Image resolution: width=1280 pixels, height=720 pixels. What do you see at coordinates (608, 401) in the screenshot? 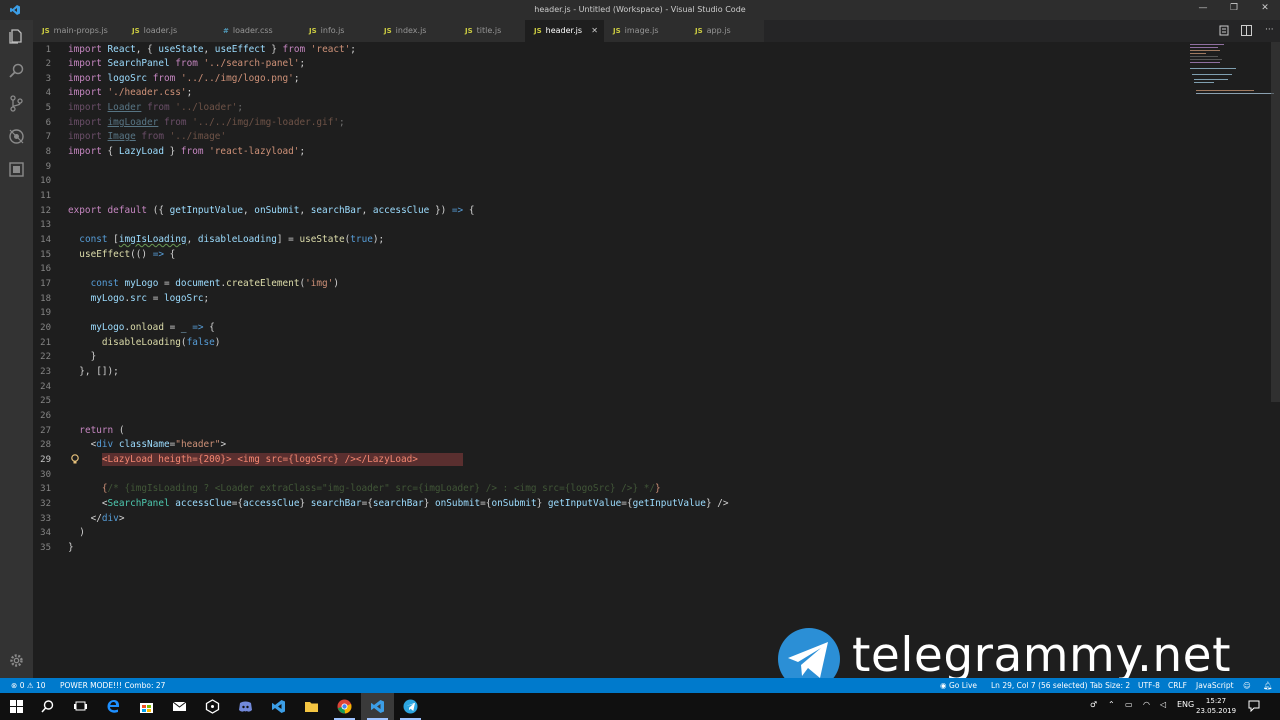
I see `code-line: 25` at bounding box center [608, 401].